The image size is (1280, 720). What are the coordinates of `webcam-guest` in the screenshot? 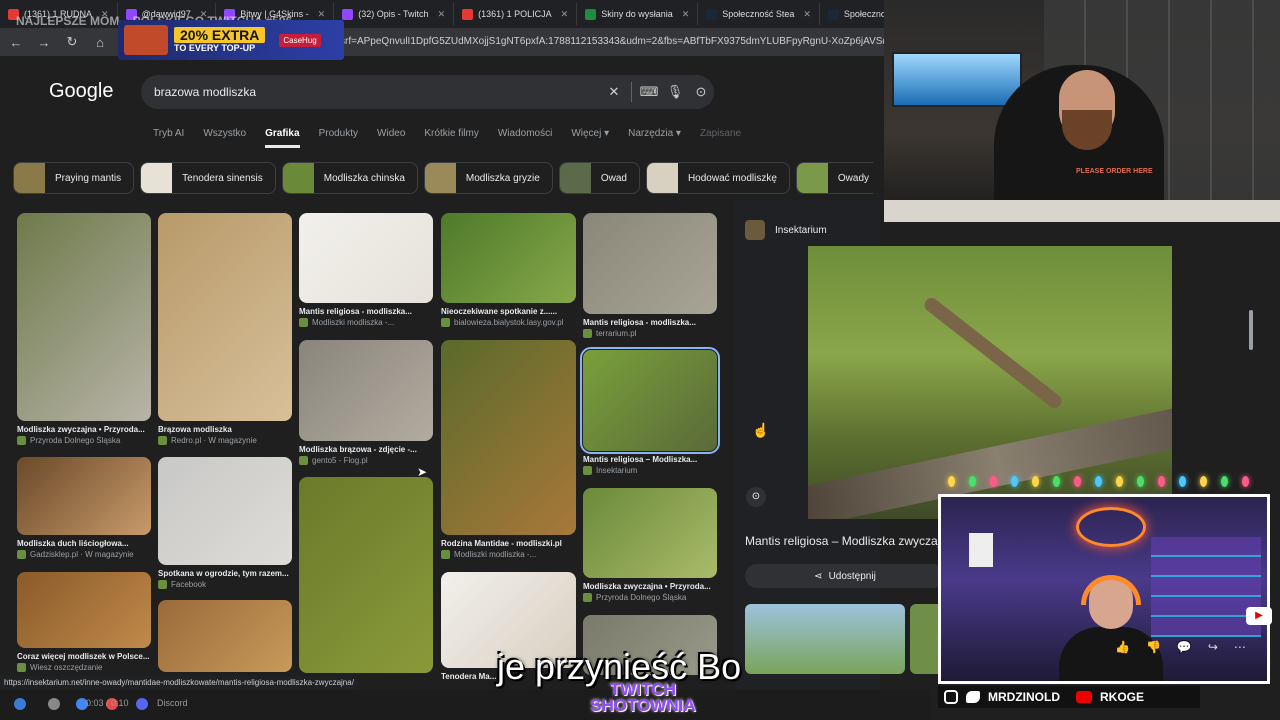 It's located at (1104, 589).